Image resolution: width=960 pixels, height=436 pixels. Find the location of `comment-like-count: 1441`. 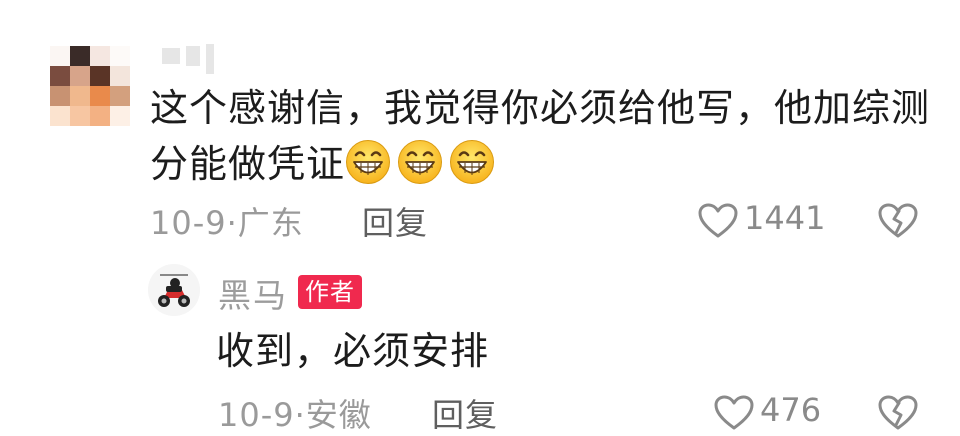

comment-like-count: 1441 is located at coordinates (785, 218).